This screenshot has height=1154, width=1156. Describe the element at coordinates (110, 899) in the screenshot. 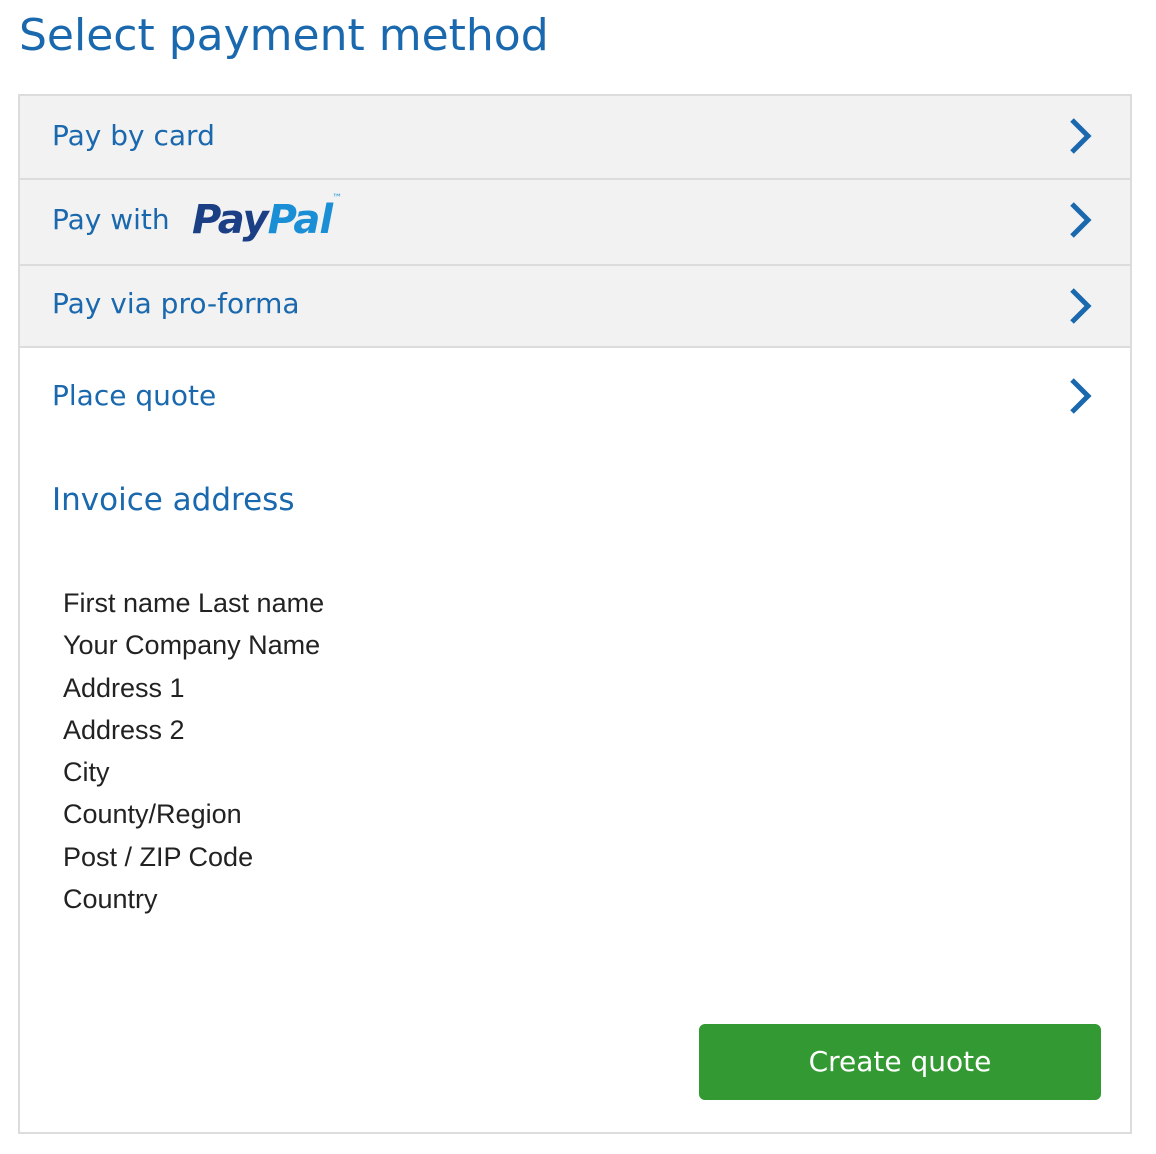

I see `address-line-country: Country` at that location.